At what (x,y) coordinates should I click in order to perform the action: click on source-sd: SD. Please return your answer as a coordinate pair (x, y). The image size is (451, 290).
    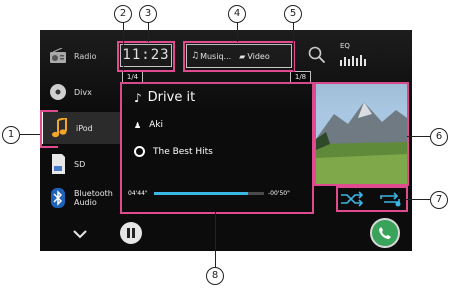
    Looking at the image, I should click on (84, 164).